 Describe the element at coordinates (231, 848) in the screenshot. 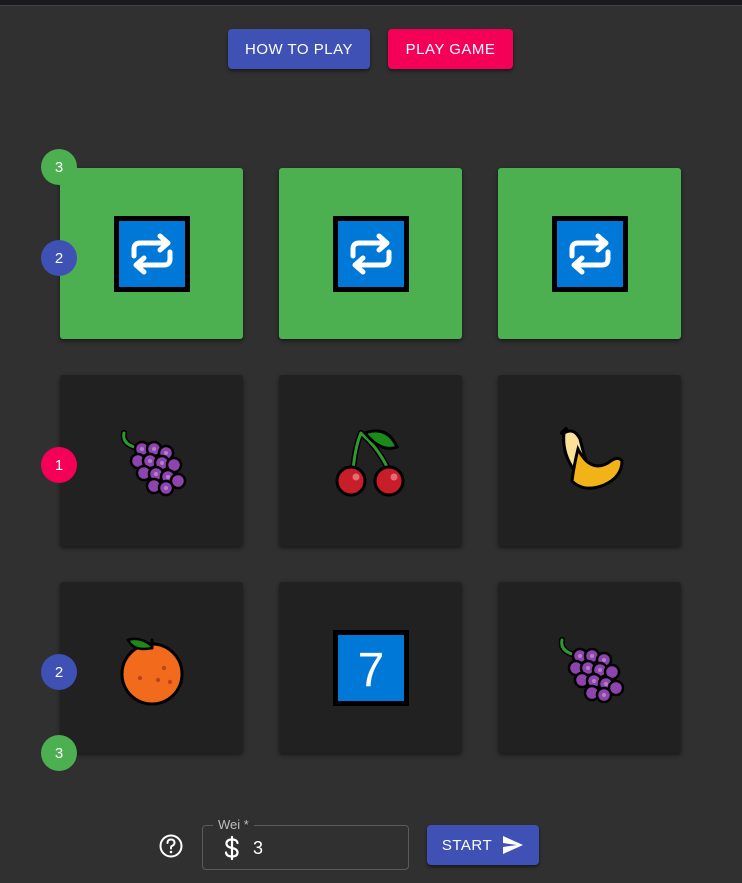

I see `dollar-icon` at that location.